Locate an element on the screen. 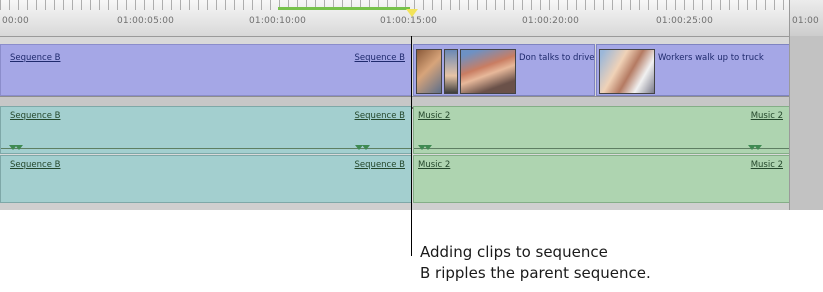 The width and height of the screenshot is (823, 292). callout-line: Adding clips to sequence is located at coordinates (514, 252).